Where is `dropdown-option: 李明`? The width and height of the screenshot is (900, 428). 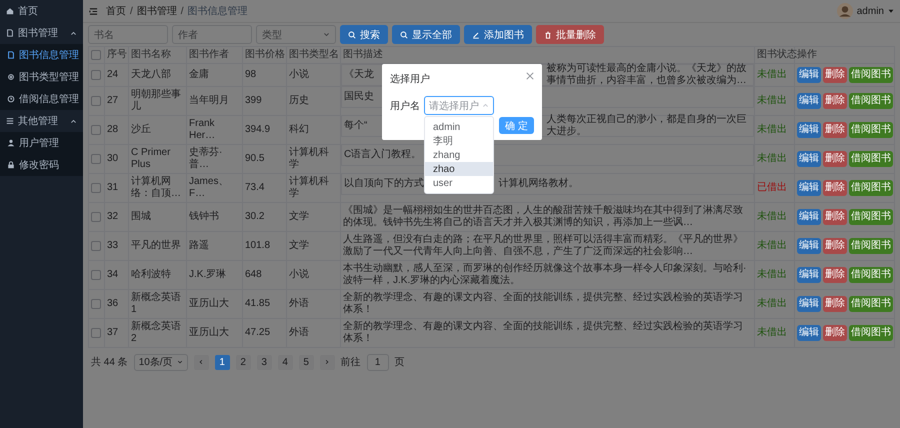 dropdown-option: 李明 is located at coordinates (459, 141).